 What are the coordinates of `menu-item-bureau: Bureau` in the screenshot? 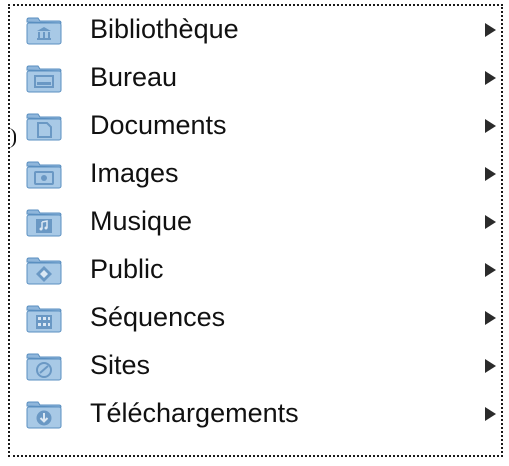 It's located at (257, 78).